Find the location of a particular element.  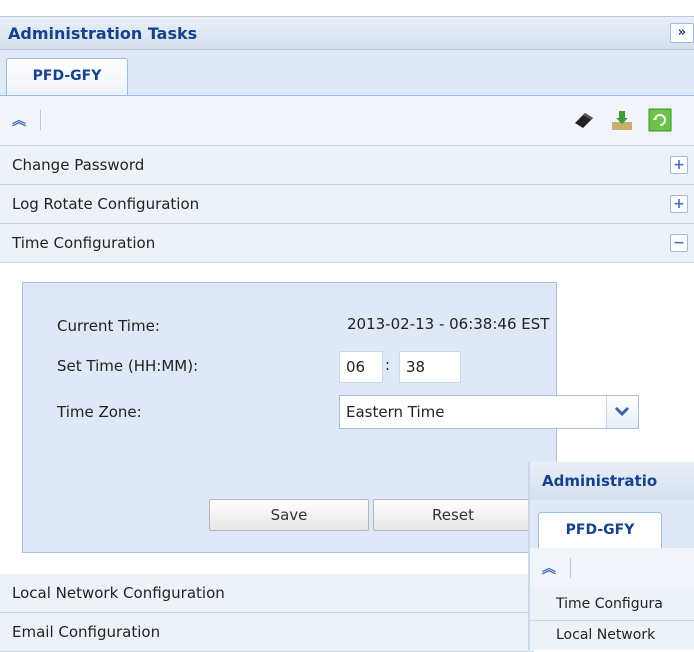

set-time-label: Set Time (HH:MM): is located at coordinates (128, 366).